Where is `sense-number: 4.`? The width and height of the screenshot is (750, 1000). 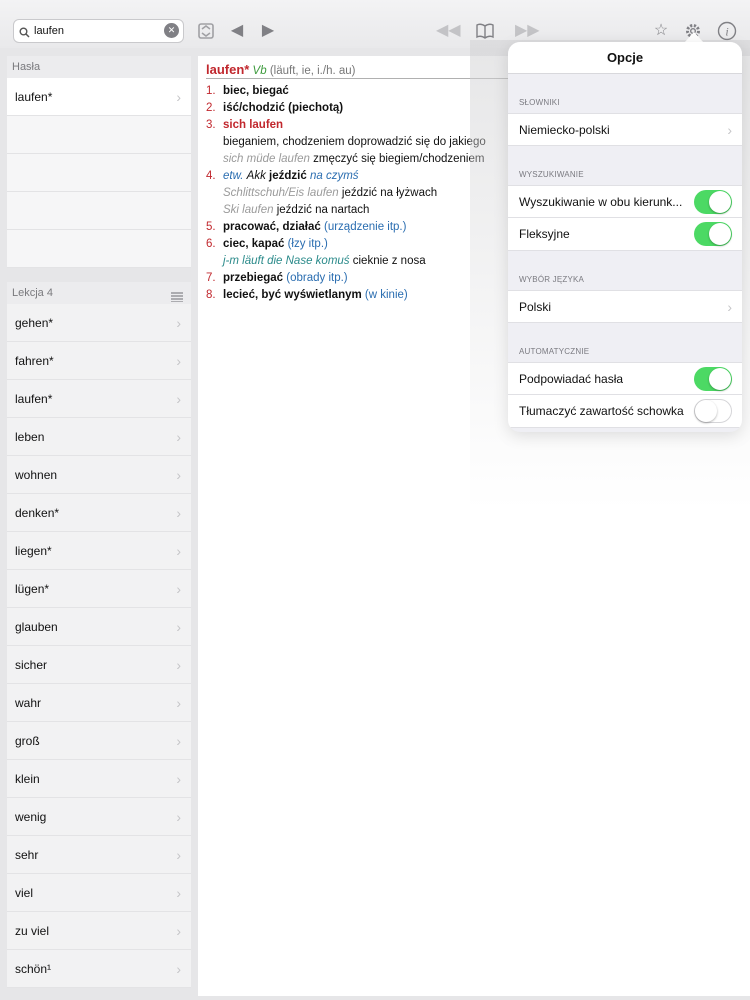 sense-number: 4. is located at coordinates (211, 176).